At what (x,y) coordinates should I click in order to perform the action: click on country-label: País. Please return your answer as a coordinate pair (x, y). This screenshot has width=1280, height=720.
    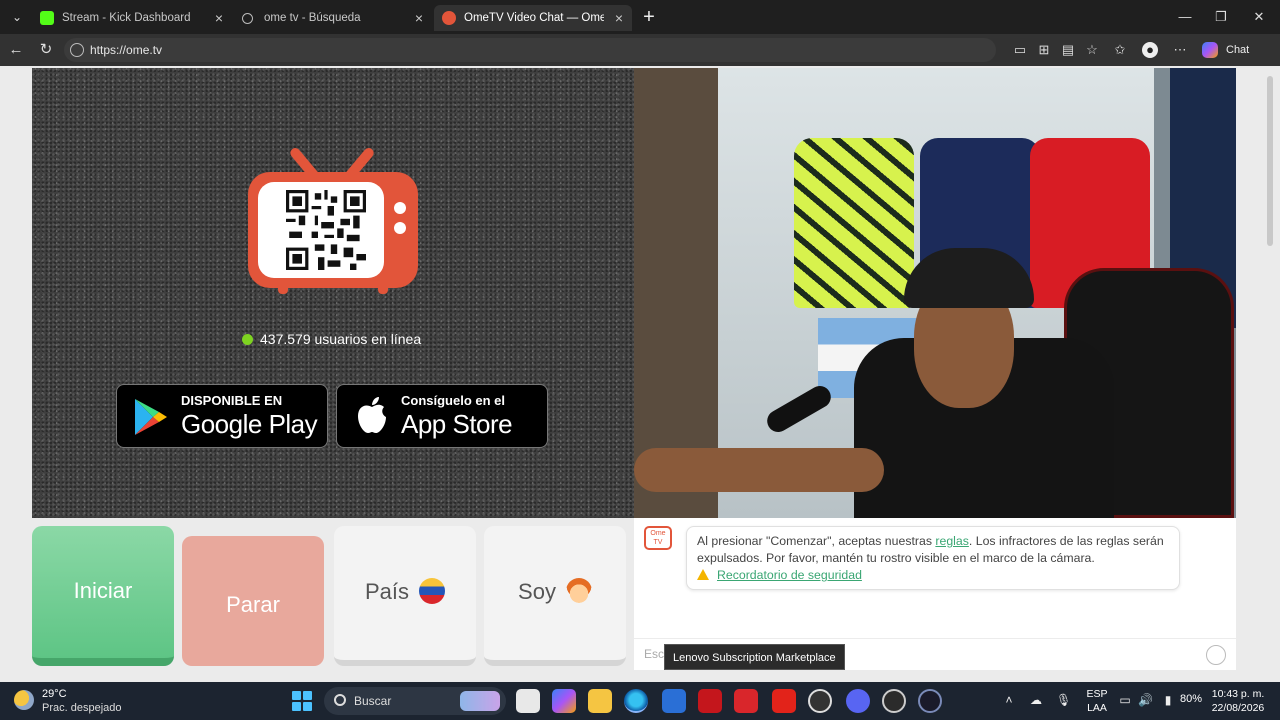
    Looking at the image, I should click on (387, 591).